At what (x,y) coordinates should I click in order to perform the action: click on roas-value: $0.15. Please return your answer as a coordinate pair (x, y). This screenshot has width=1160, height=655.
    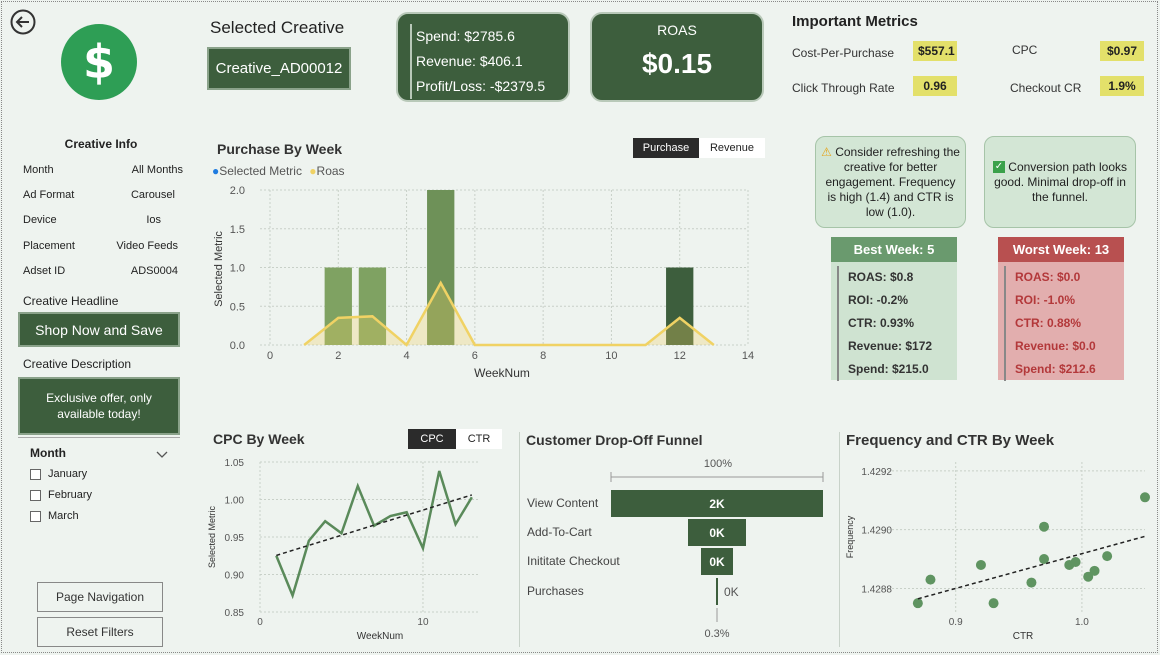
    Looking at the image, I should click on (677, 63).